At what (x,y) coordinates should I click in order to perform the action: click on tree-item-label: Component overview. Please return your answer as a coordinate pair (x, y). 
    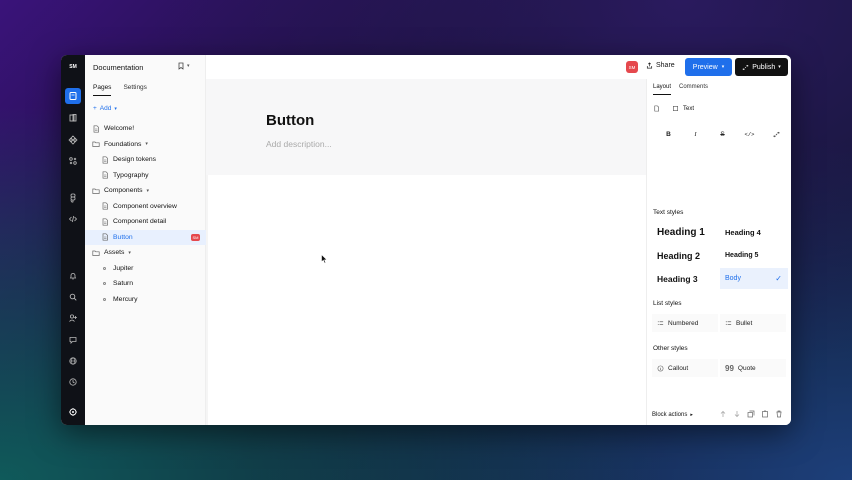
    Looking at the image, I should click on (145, 206).